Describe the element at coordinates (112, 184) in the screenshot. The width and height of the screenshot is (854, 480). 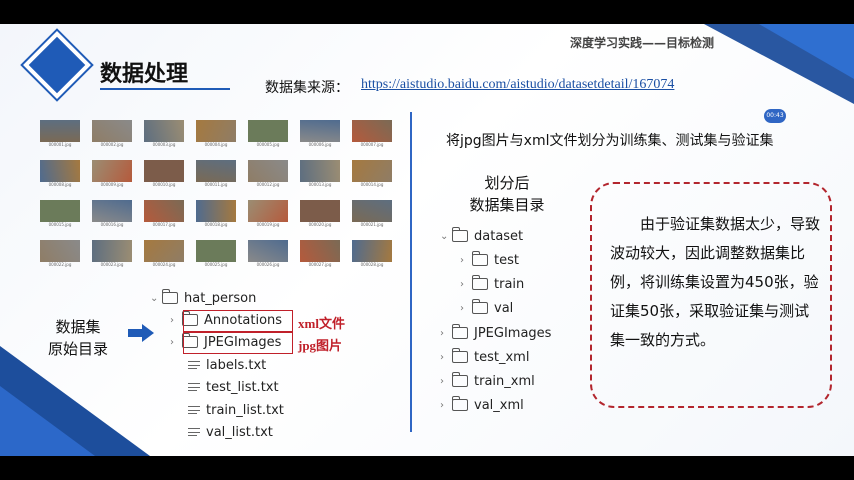
I see `thumbnail-caption: 000009.jpg` at that location.